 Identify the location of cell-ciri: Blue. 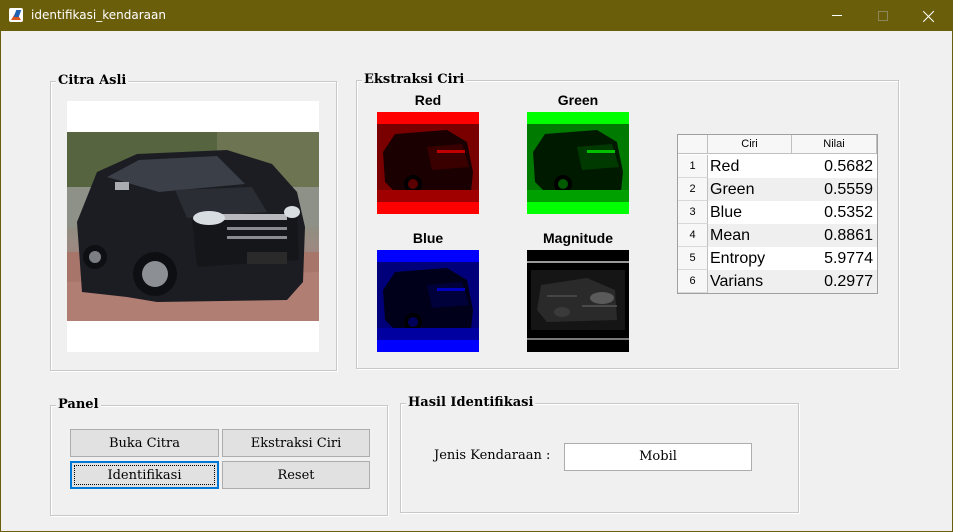
(751, 212).